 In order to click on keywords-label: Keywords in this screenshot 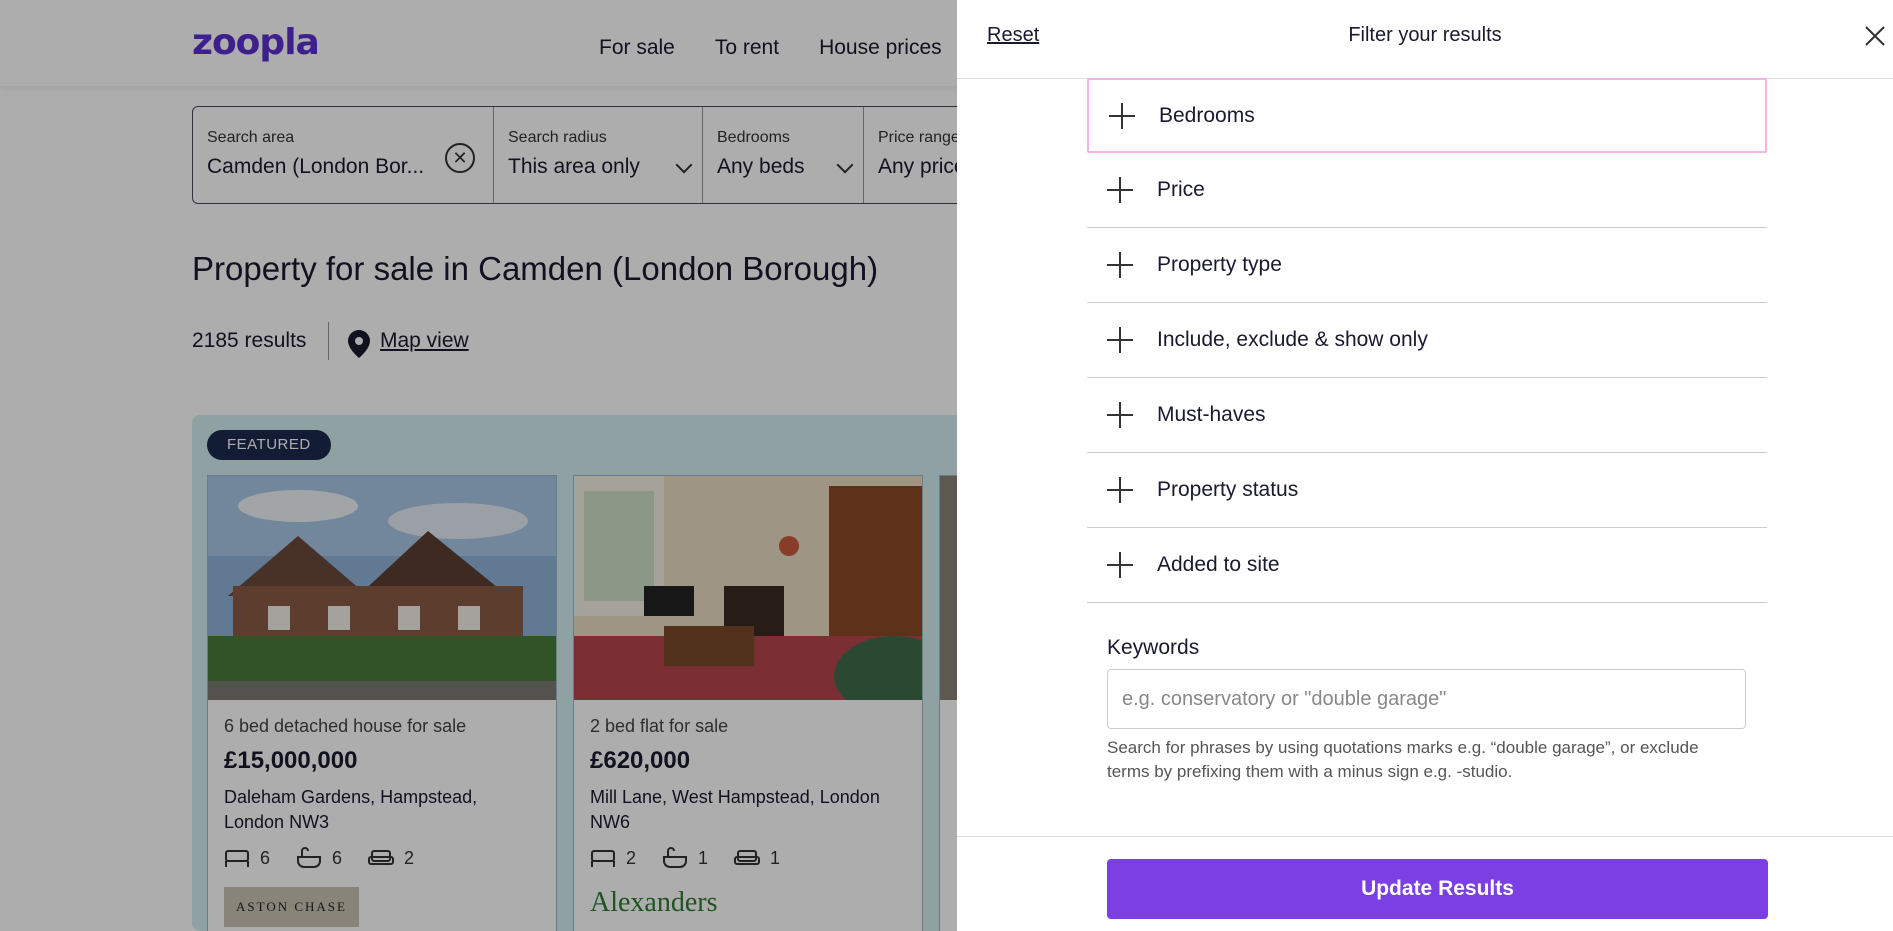, I will do `click(1153, 647)`.